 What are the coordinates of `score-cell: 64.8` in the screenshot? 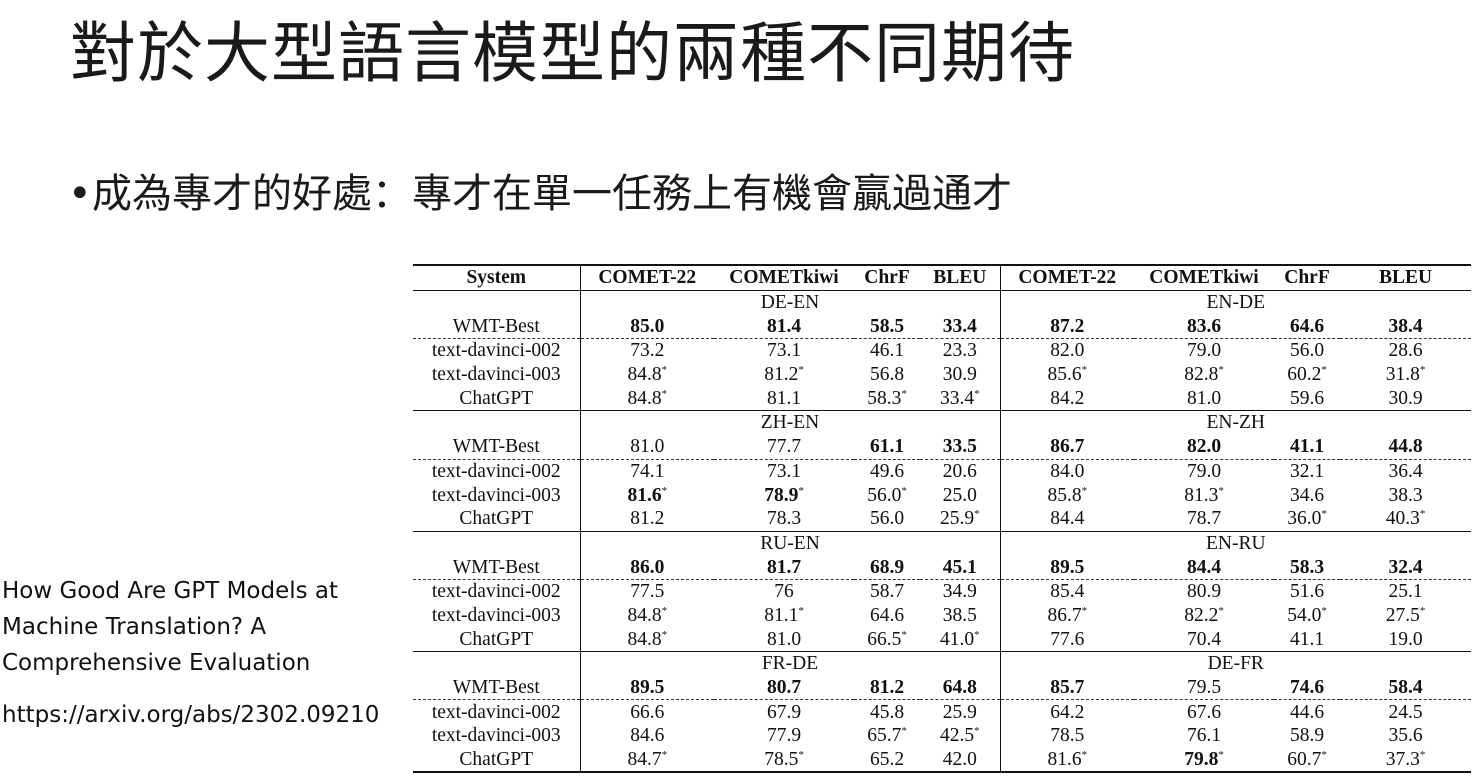 It's located at (960, 687).